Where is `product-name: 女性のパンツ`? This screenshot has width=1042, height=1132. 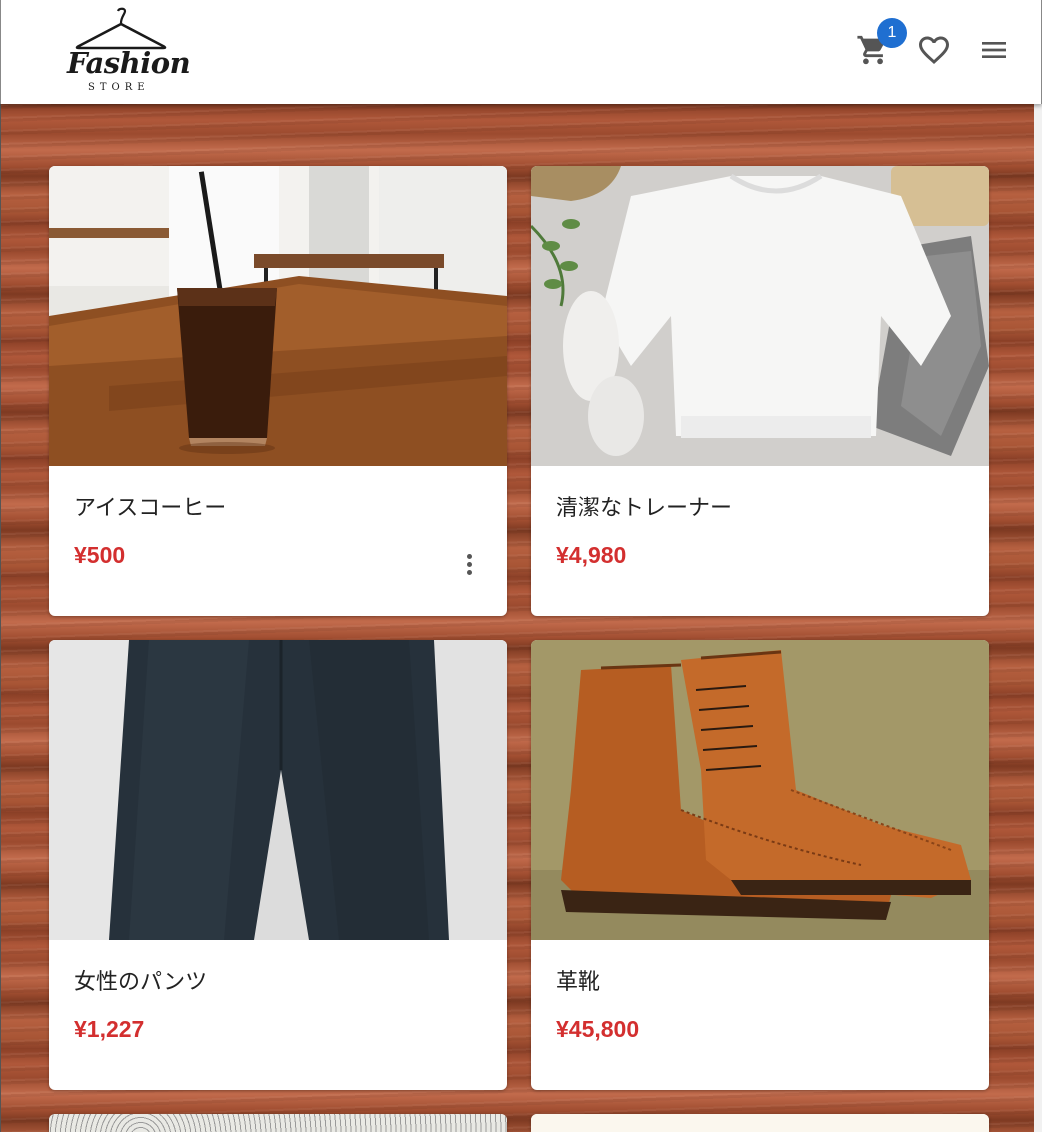
product-name: 女性のパンツ is located at coordinates (141, 982).